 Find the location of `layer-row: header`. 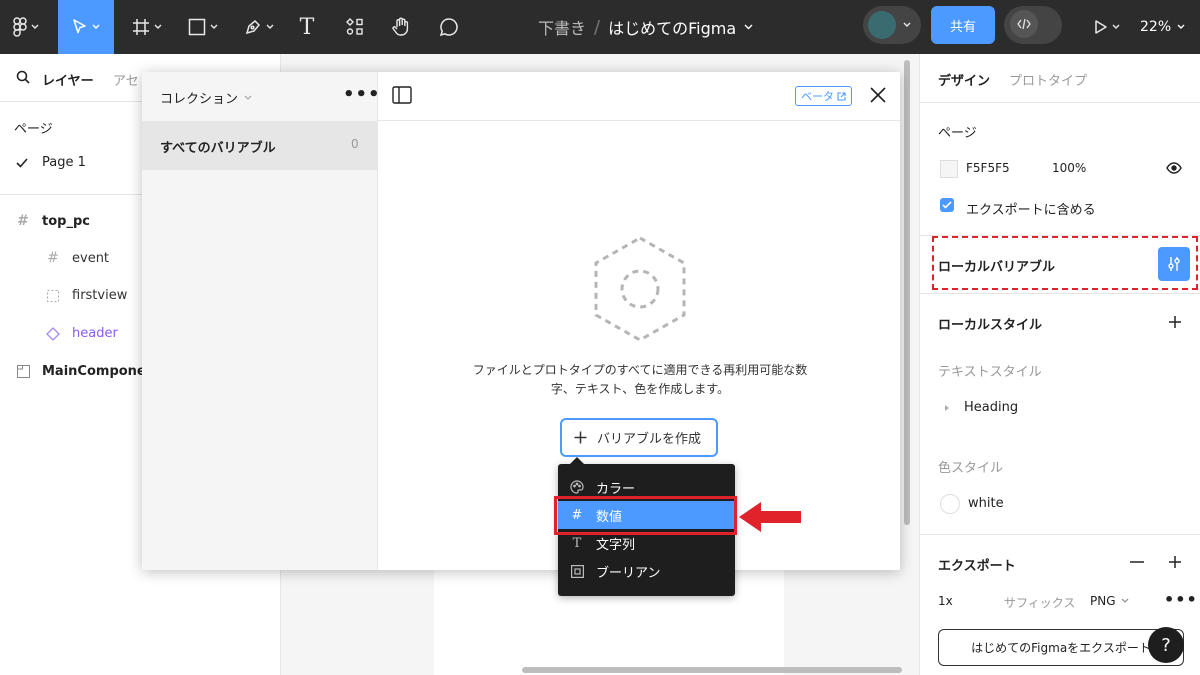

layer-row: header is located at coordinates (82, 333).